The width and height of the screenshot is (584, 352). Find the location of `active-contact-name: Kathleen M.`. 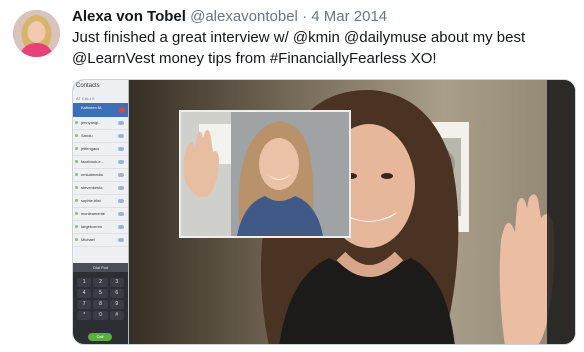

active-contact-name: Kathleen M. is located at coordinates (92, 107).